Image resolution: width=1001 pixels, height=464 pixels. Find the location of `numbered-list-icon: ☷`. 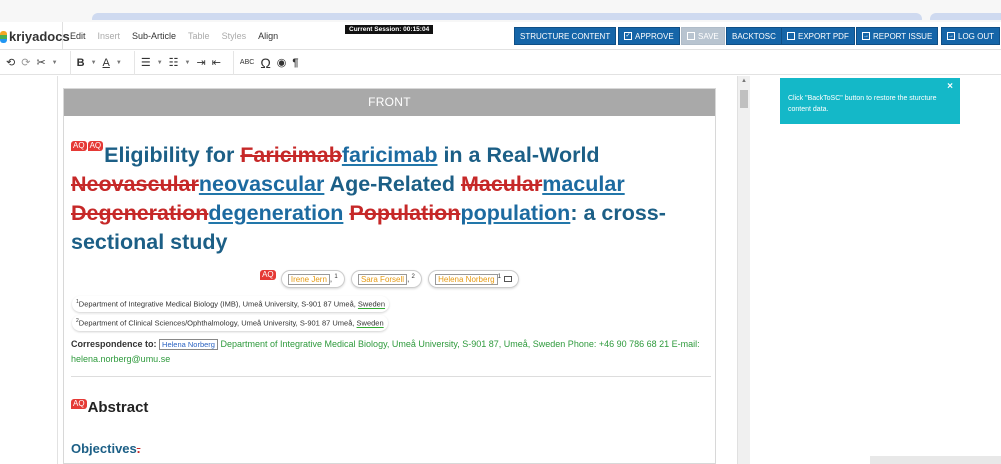

numbered-list-icon: ☷ is located at coordinates (174, 62).